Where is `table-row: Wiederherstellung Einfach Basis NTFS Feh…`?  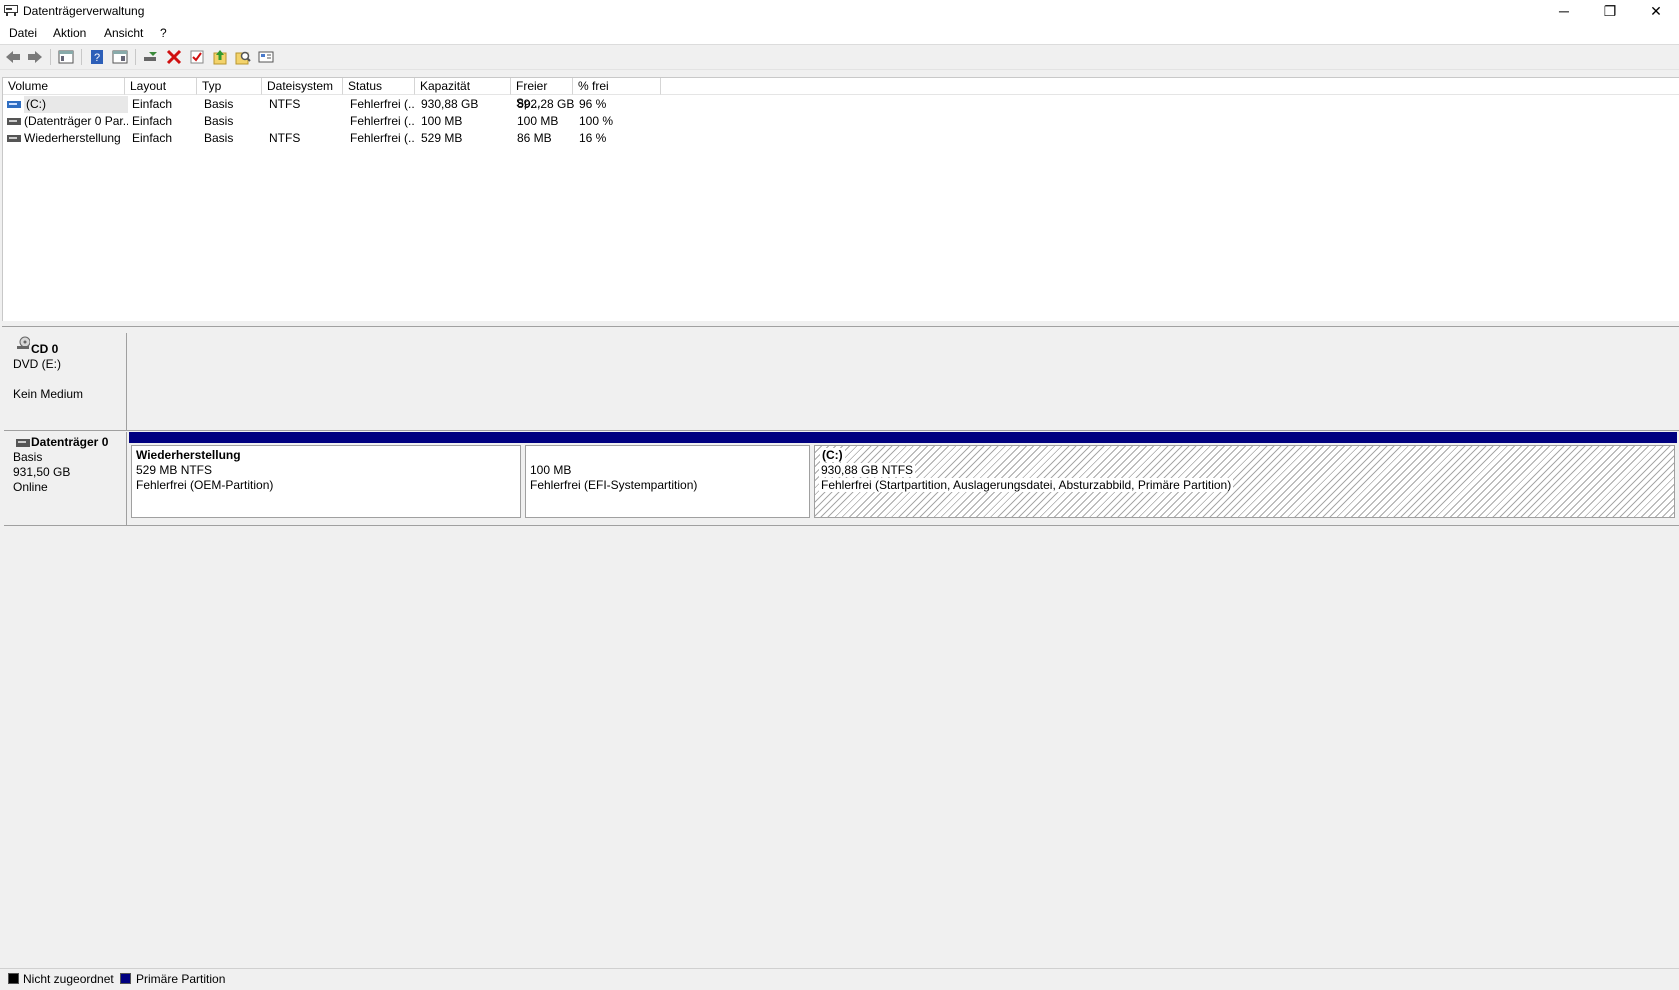
table-row: Wiederherstellung Einfach Basis NTFS Feh… is located at coordinates (841, 138).